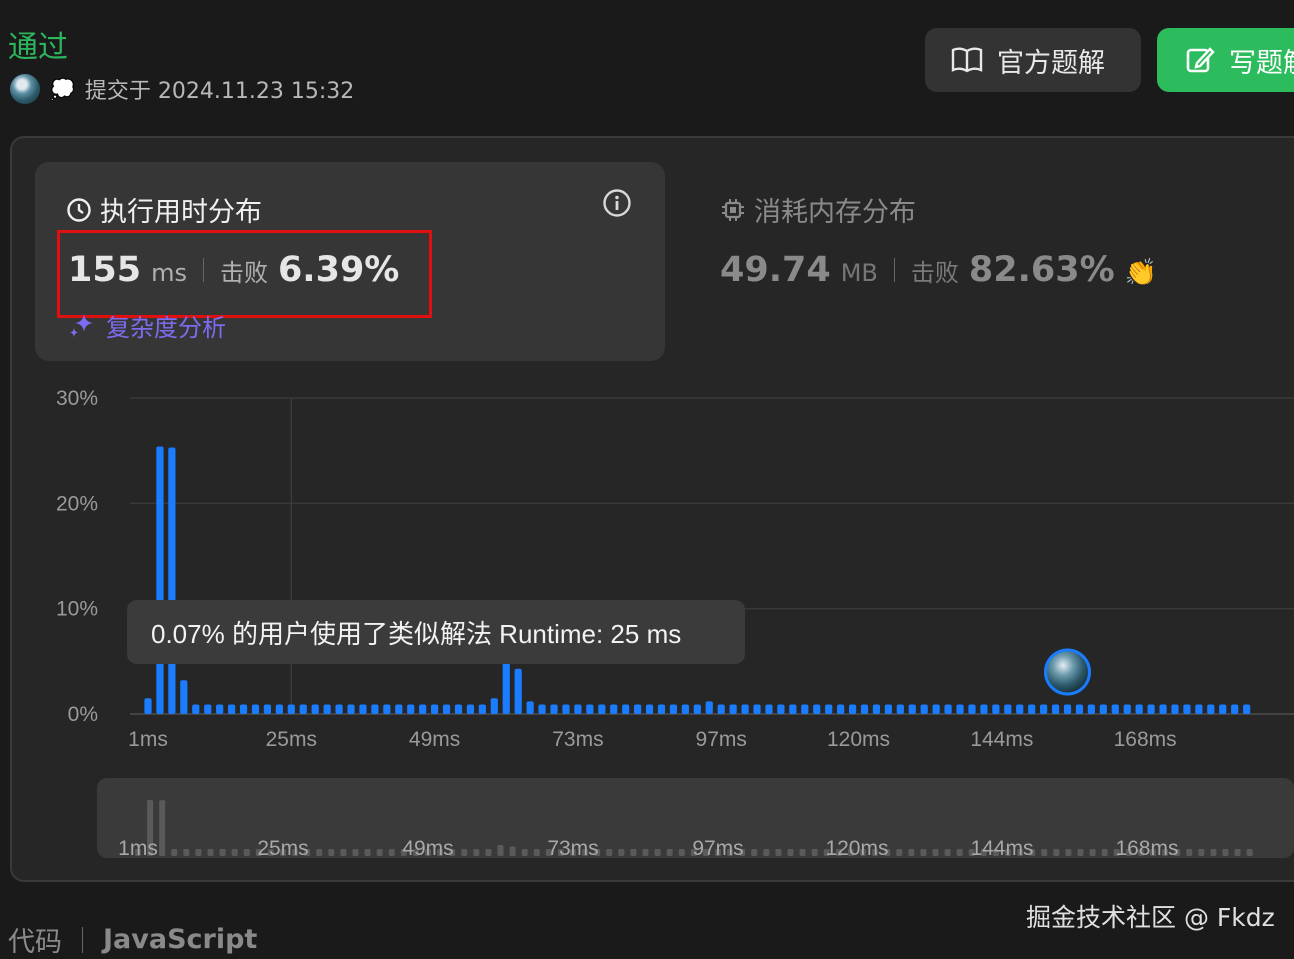 The height and width of the screenshot is (959, 1294). I want to click on avatar, so click(25, 89).